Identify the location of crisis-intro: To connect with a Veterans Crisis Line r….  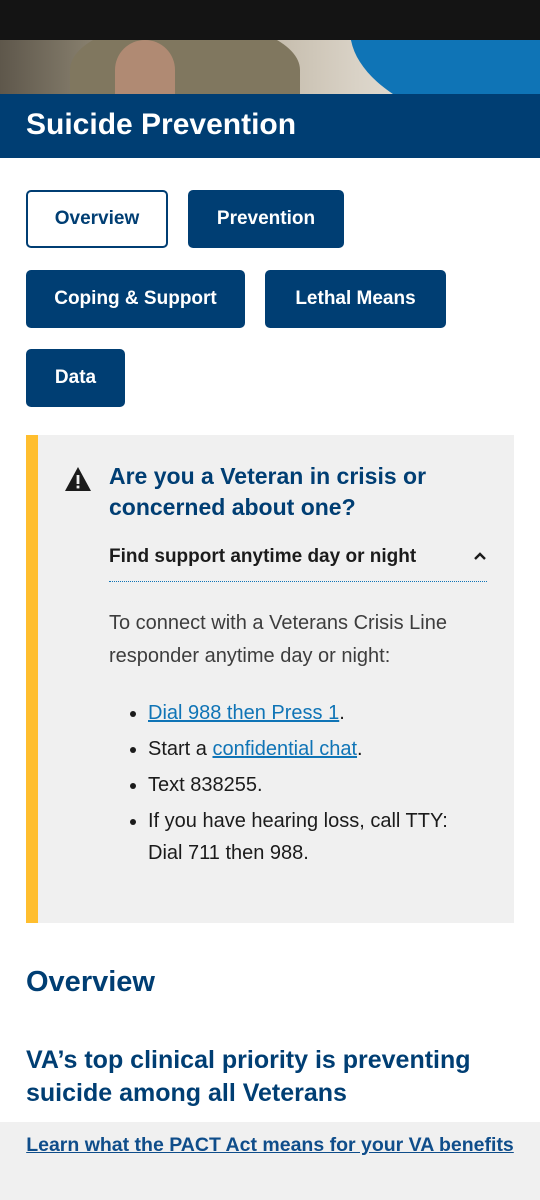
(278, 639).